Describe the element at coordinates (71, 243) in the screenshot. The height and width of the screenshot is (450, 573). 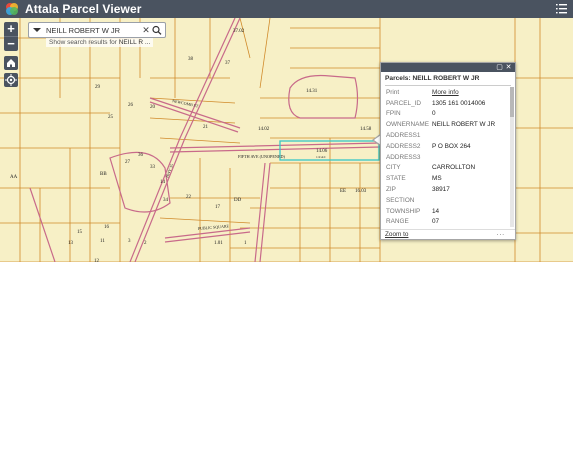
I see `map-label: 13` at that location.